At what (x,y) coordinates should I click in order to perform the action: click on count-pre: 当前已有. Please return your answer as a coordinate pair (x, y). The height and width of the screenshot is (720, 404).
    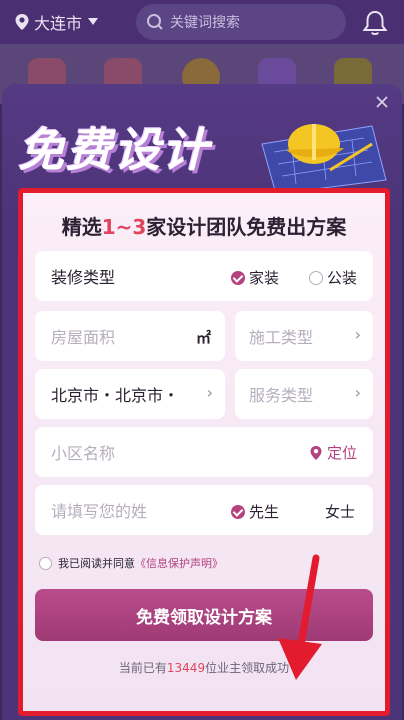
    Looking at the image, I should click on (142, 668).